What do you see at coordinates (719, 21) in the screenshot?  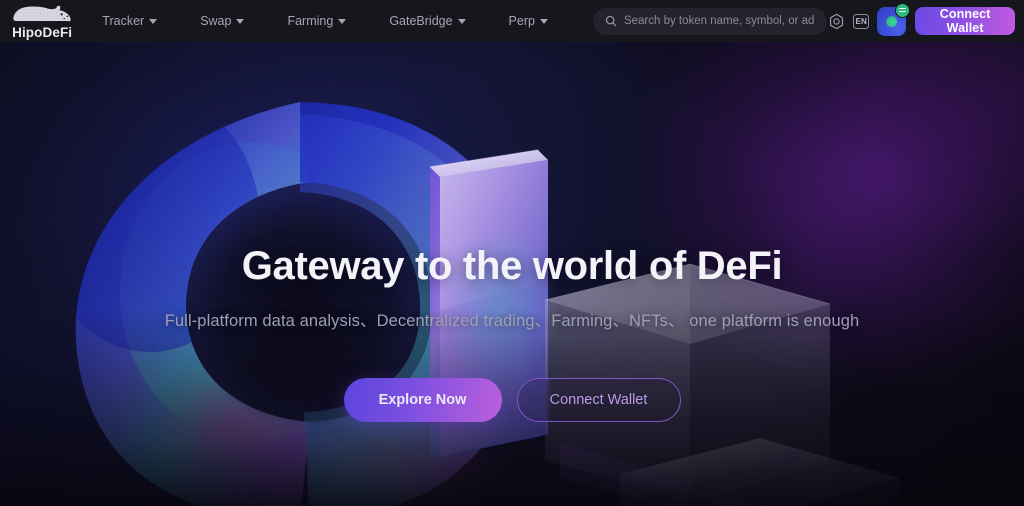 I see `search-input` at bounding box center [719, 21].